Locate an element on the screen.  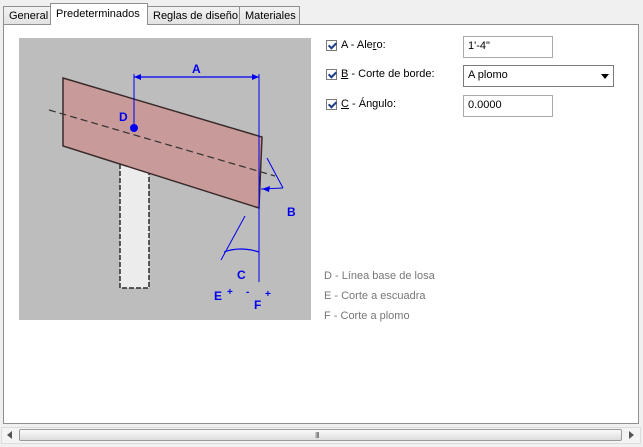
field-a-row: A - Alero: is located at coordinates (396, 49).